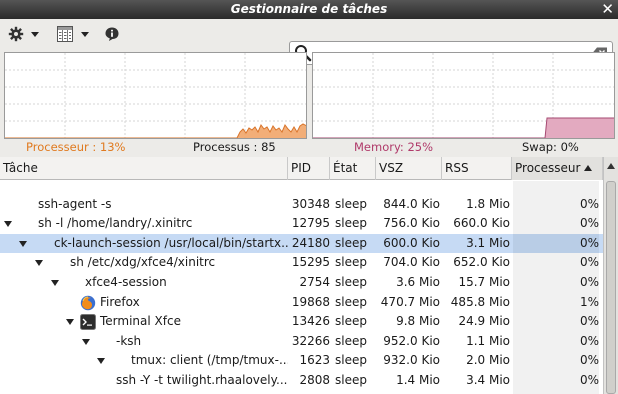  Describe the element at coordinates (155, 95) in the screenshot. I see `cpu-graph` at that location.